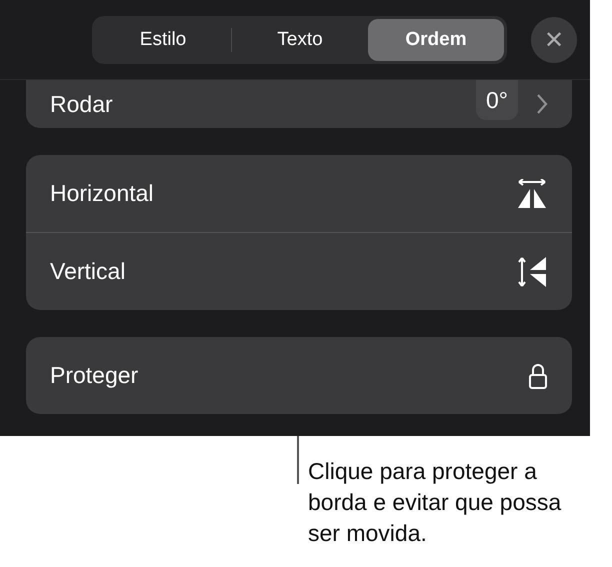 The width and height of the screenshot is (612, 567). Describe the element at coordinates (538, 375) in the screenshot. I see `lock-icon` at that location.